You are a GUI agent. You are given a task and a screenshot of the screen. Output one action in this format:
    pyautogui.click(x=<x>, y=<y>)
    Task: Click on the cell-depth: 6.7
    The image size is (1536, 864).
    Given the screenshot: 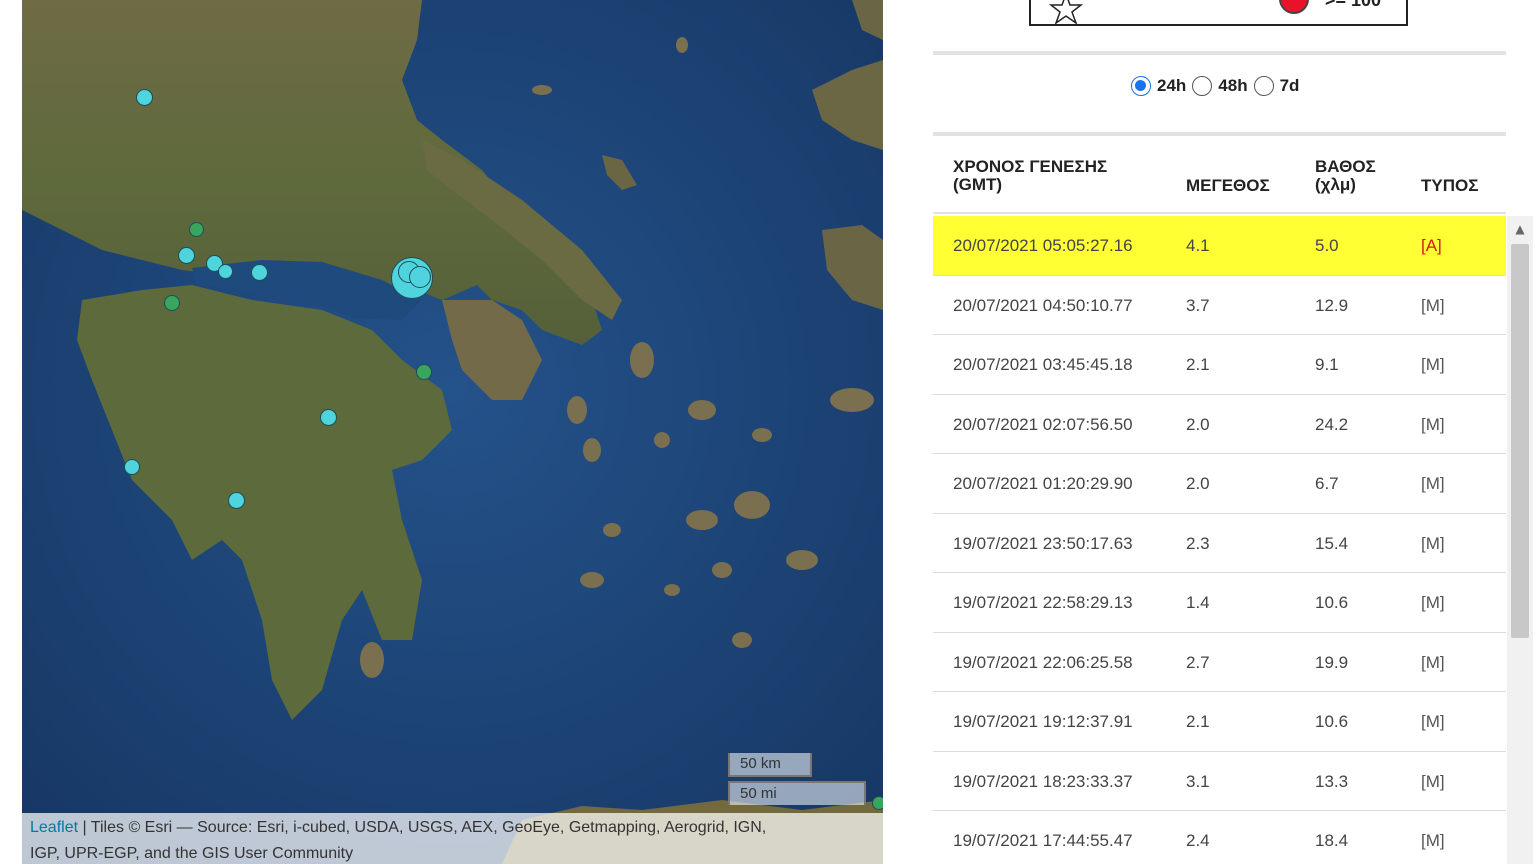 What is the action you would take?
    pyautogui.click(x=1327, y=483)
    